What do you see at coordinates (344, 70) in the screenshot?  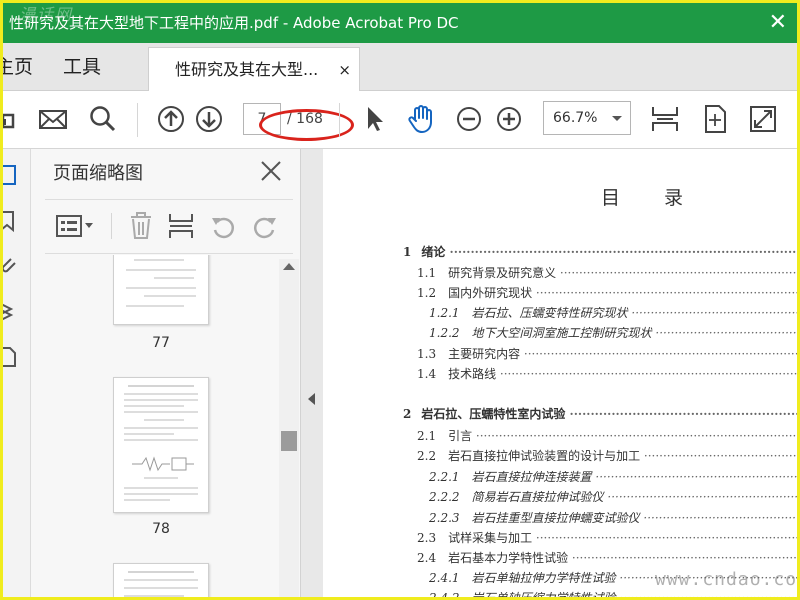 I see `document-tab-close-button: ×` at bounding box center [344, 70].